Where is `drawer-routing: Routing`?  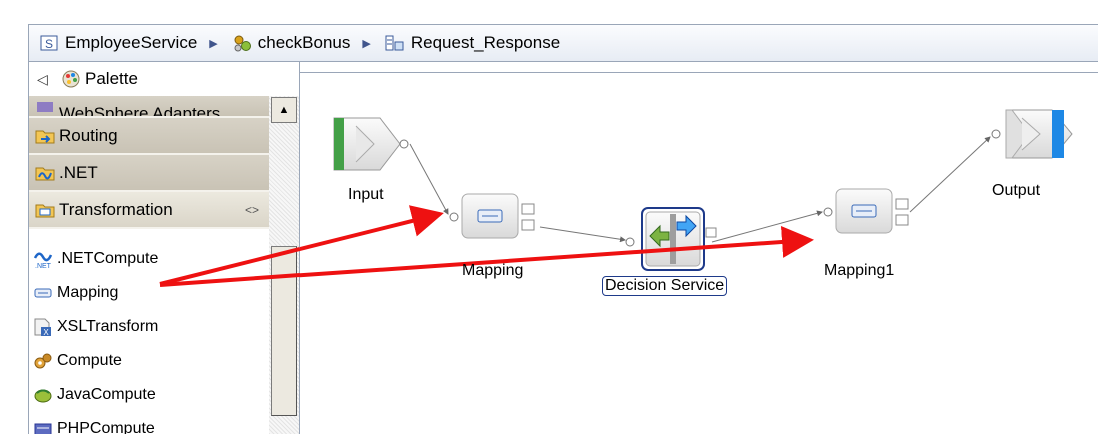
drawer-routing: Routing is located at coordinates (149, 136).